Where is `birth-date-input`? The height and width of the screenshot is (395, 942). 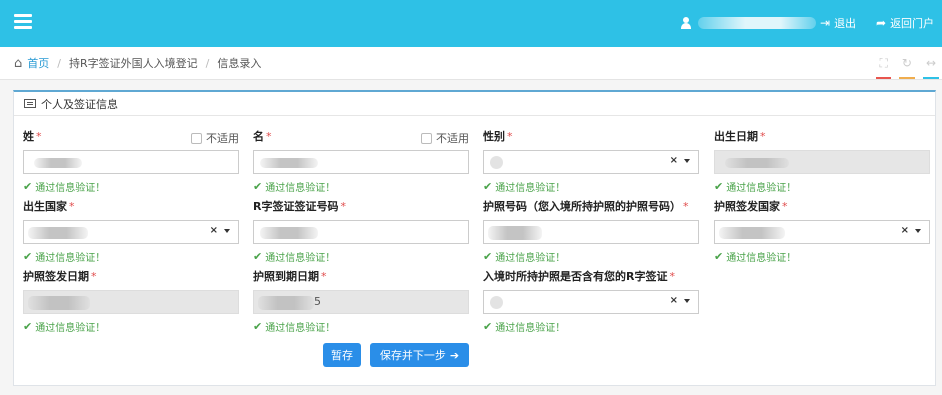 birth-date-input is located at coordinates (822, 162).